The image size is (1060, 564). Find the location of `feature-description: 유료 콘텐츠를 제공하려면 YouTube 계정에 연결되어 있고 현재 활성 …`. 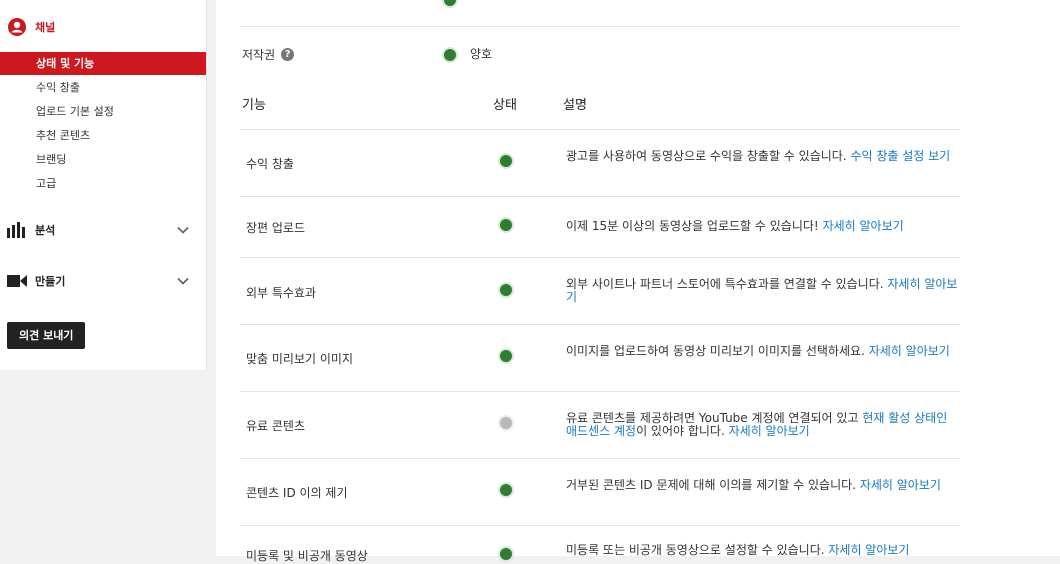

feature-description: 유료 콘텐츠를 제공하려면 YouTube 계정에 연결되어 있고 현재 활성 … is located at coordinates (764, 425).